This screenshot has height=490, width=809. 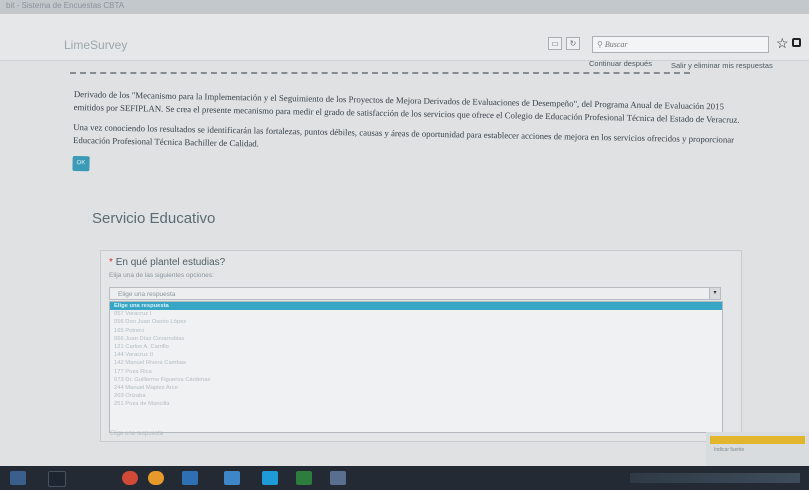 What do you see at coordinates (729, 450) in the screenshot?
I see `side-panel-text: Indicar fuente` at bounding box center [729, 450].